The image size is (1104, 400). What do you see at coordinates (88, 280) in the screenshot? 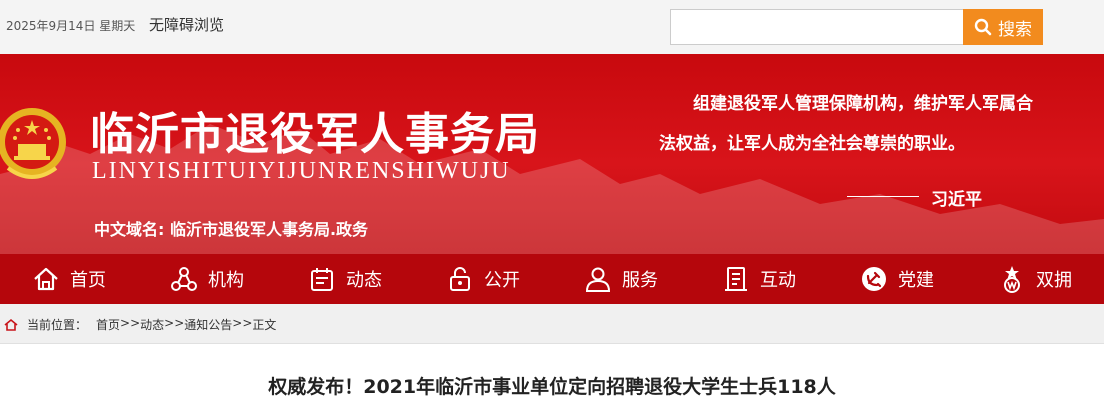
I see `nav-label: 首页` at bounding box center [88, 280].